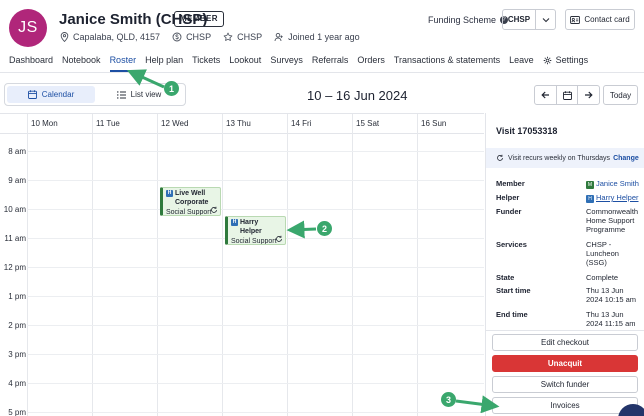 Image resolution: width=644 pixels, height=416 pixels. Describe the element at coordinates (547, 60) in the screenshot. I see `gear-icon` at that location.